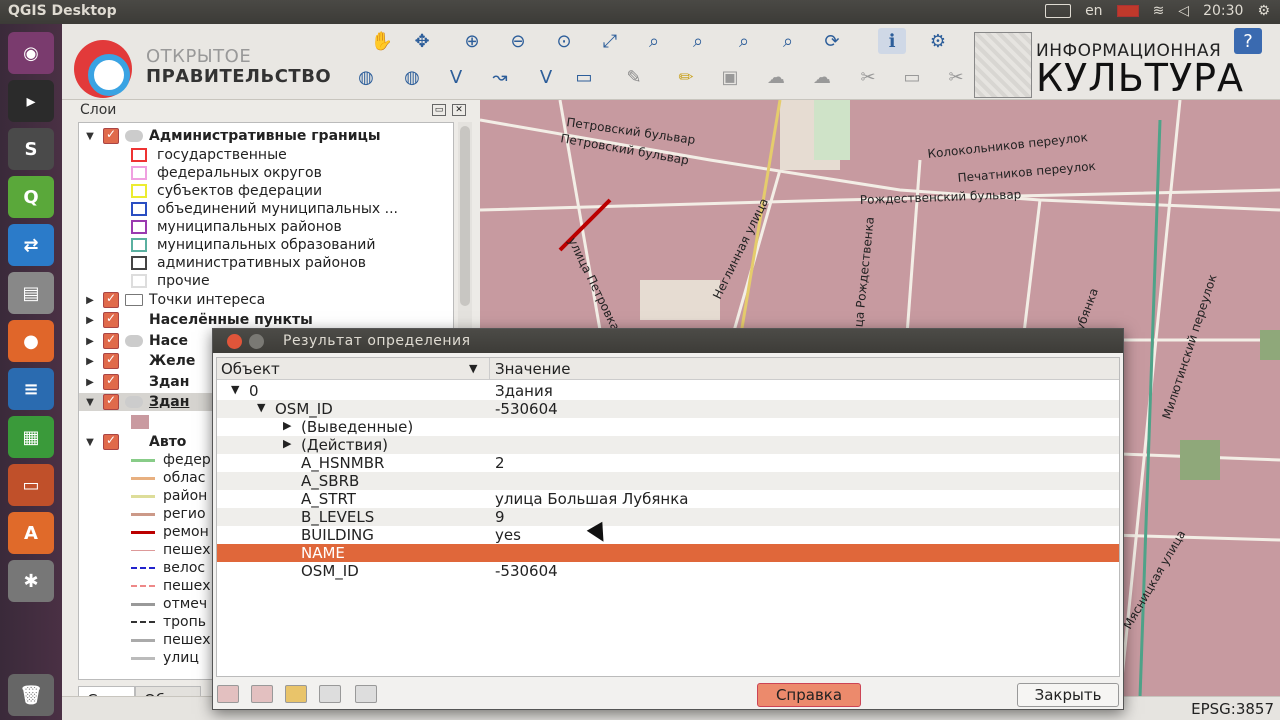 Image resolution: width=1280 pixels, height=720 pixels. I want to click on gear-icon: ⚙, so click(1263, 11).